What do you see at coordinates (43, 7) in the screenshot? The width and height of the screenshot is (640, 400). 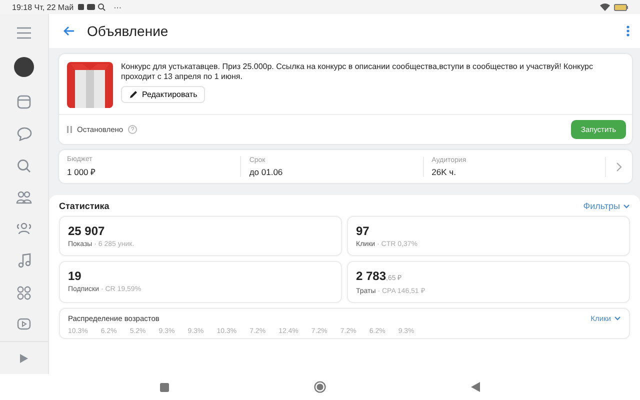 I see `status-time: 19:18 Чт, 22 Май` at bounding box center [43, 7].